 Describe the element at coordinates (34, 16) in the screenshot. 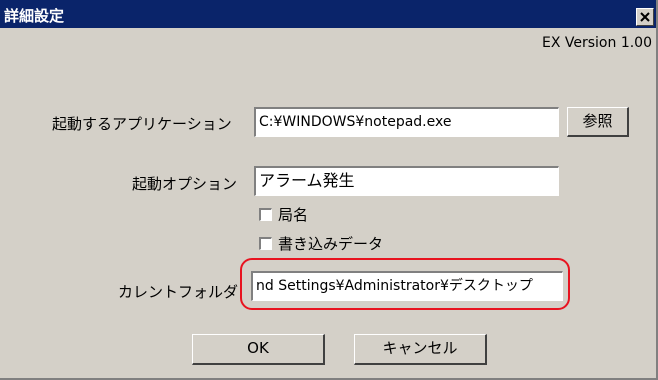

I see `window-title: 詳細設定` at that location.